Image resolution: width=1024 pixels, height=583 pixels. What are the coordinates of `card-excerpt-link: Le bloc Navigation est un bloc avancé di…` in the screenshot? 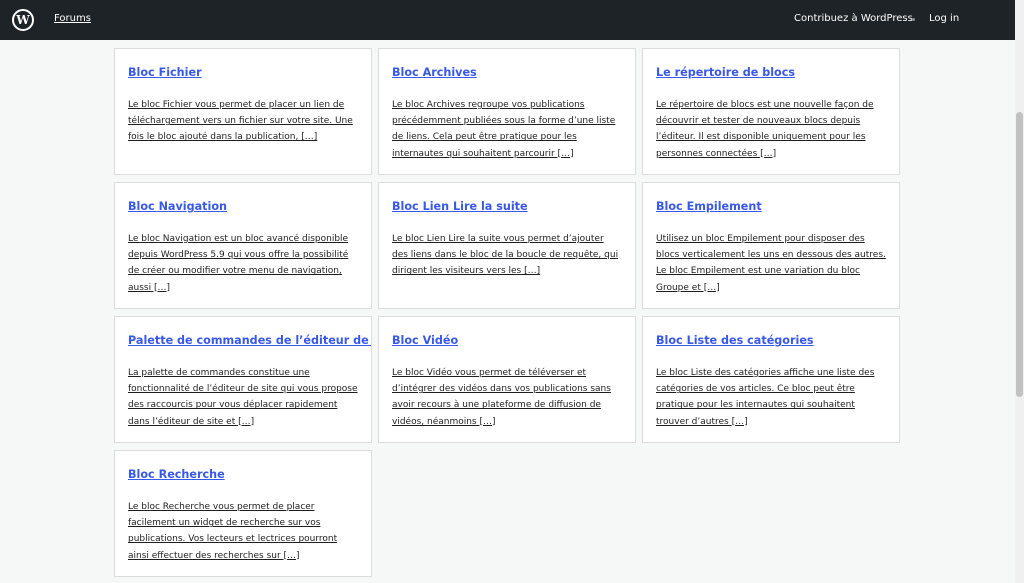 It's located at (243, 263).